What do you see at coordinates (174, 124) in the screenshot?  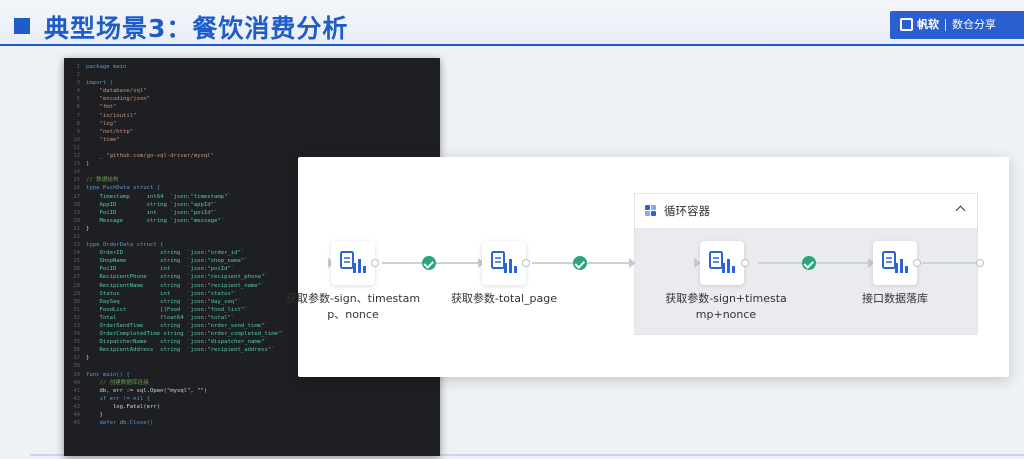 I see `code-line: 8 "log"` at bounding box center [174, 124].